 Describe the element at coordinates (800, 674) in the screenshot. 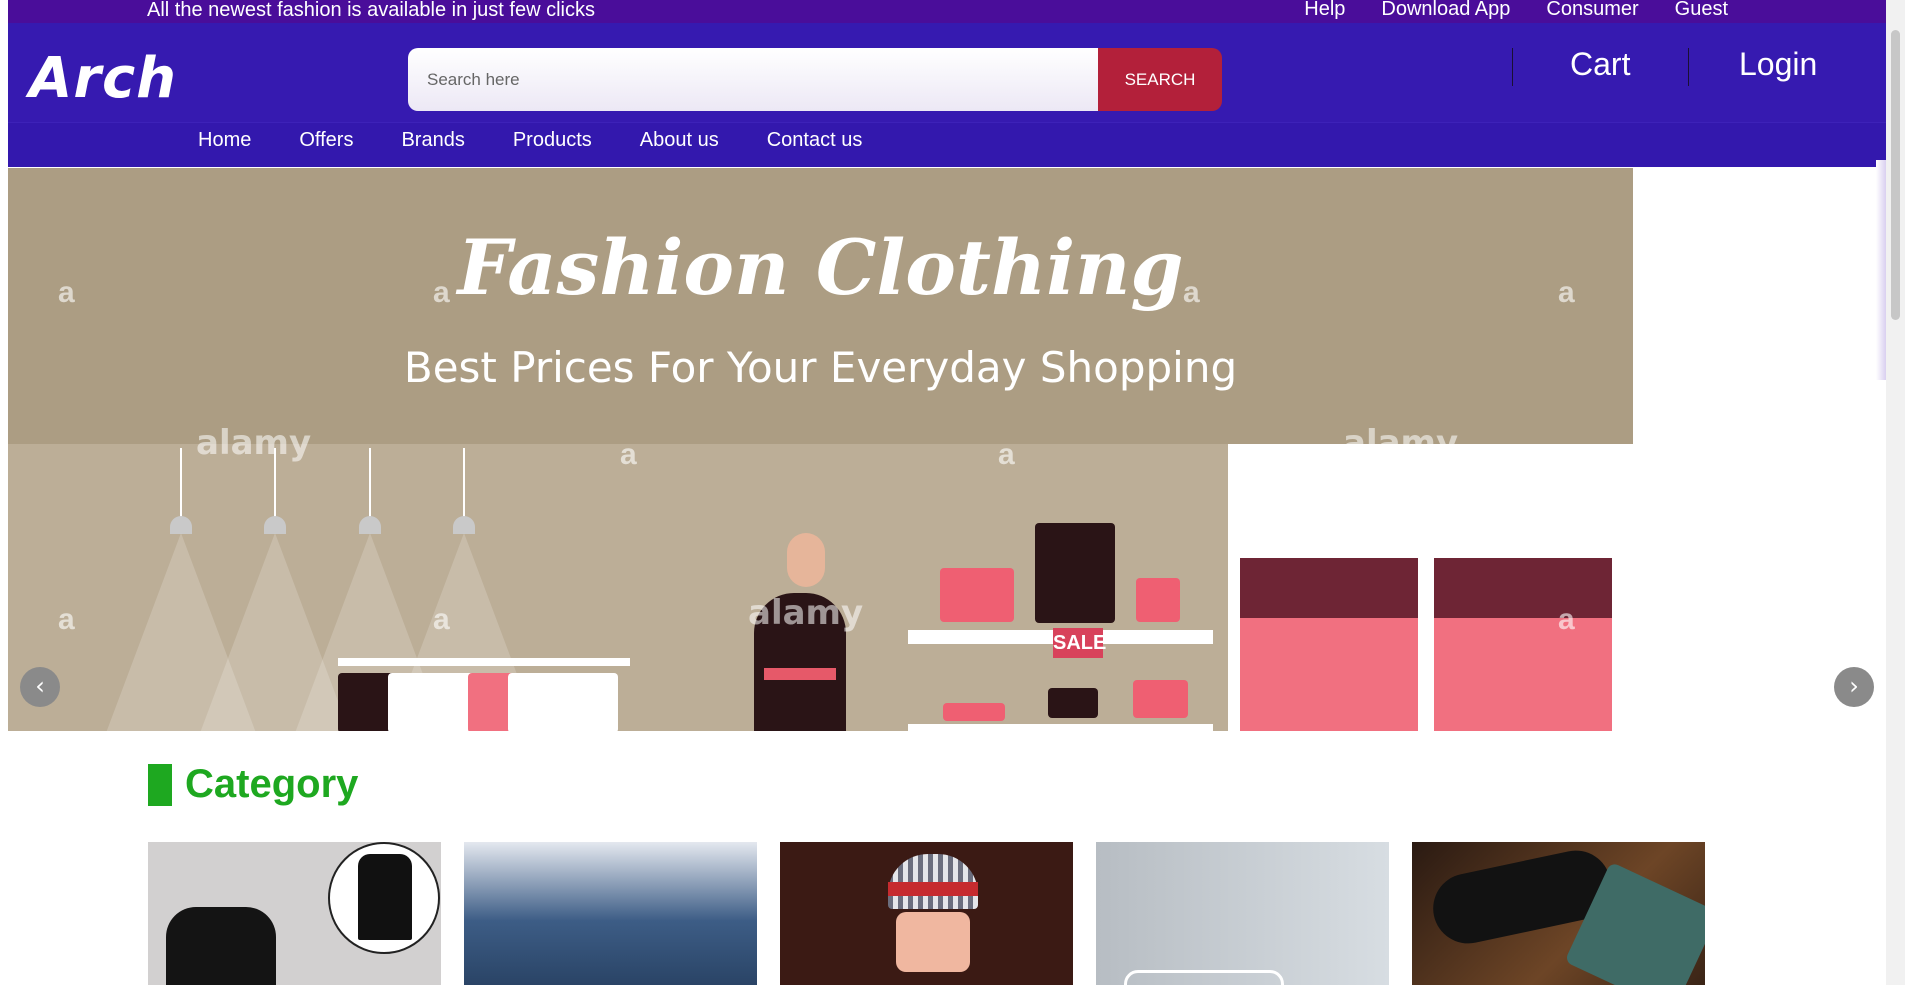

I see `mannequin-belt` at that location.